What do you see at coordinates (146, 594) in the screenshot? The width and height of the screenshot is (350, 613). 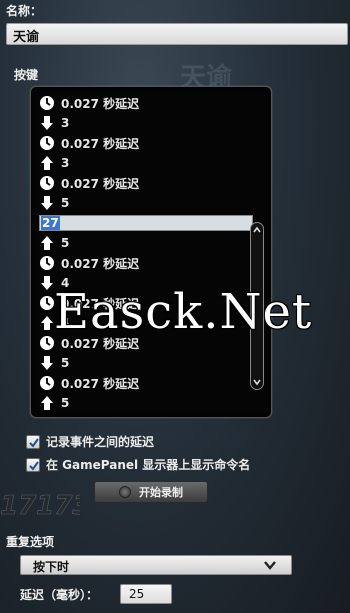 I see `delay-ms-input: 25` at bounding box center [146, 594].